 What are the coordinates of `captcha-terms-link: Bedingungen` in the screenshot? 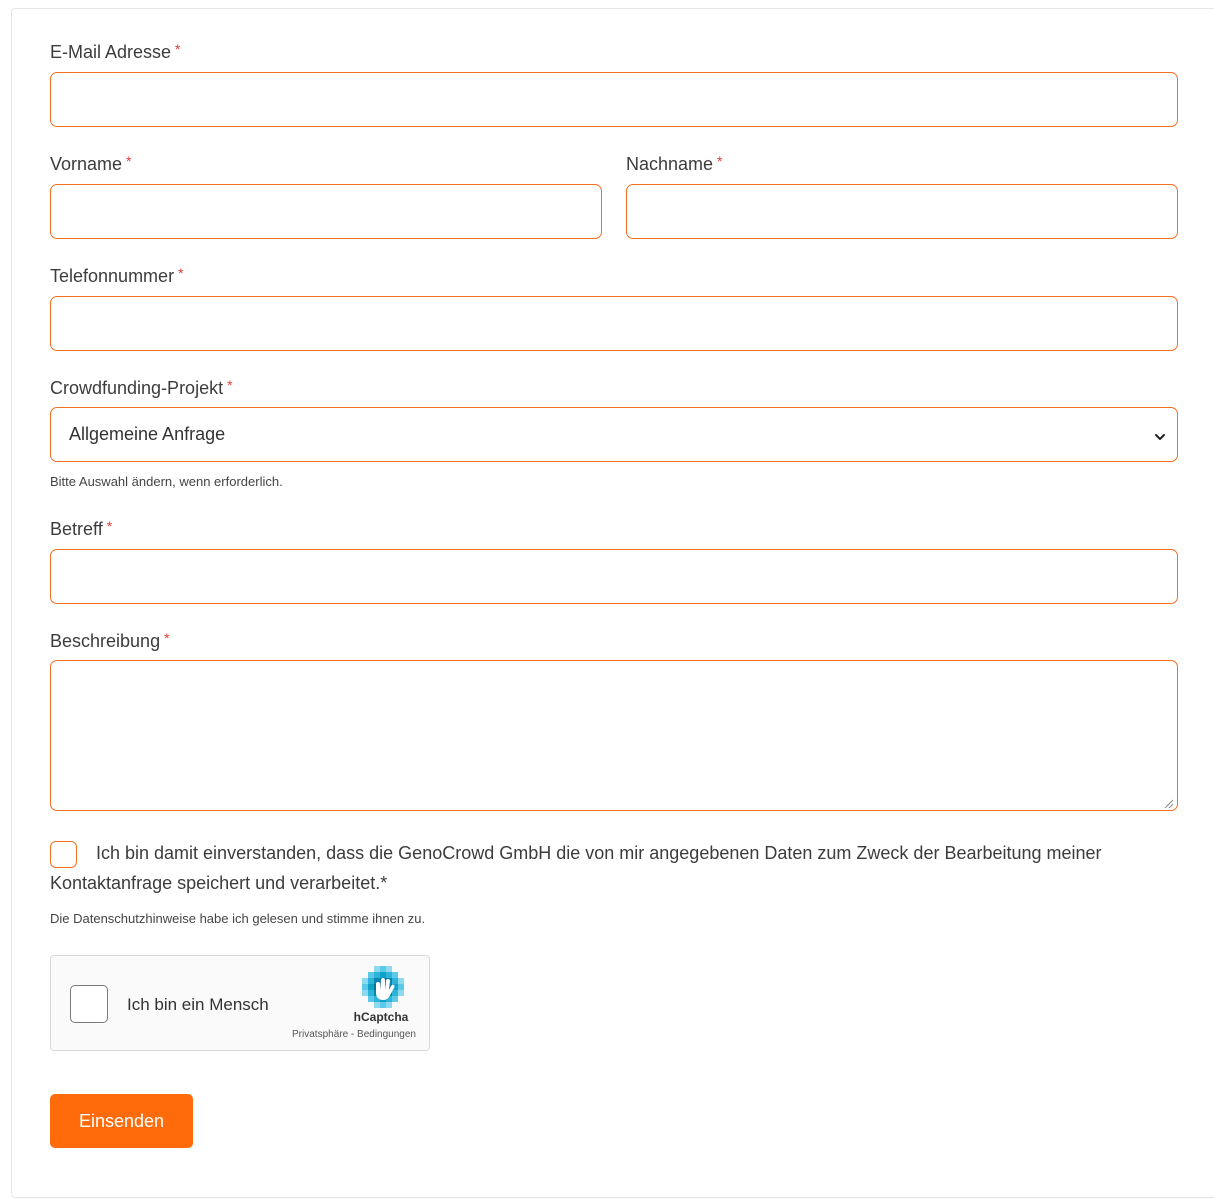 It's located at (386, 1034).